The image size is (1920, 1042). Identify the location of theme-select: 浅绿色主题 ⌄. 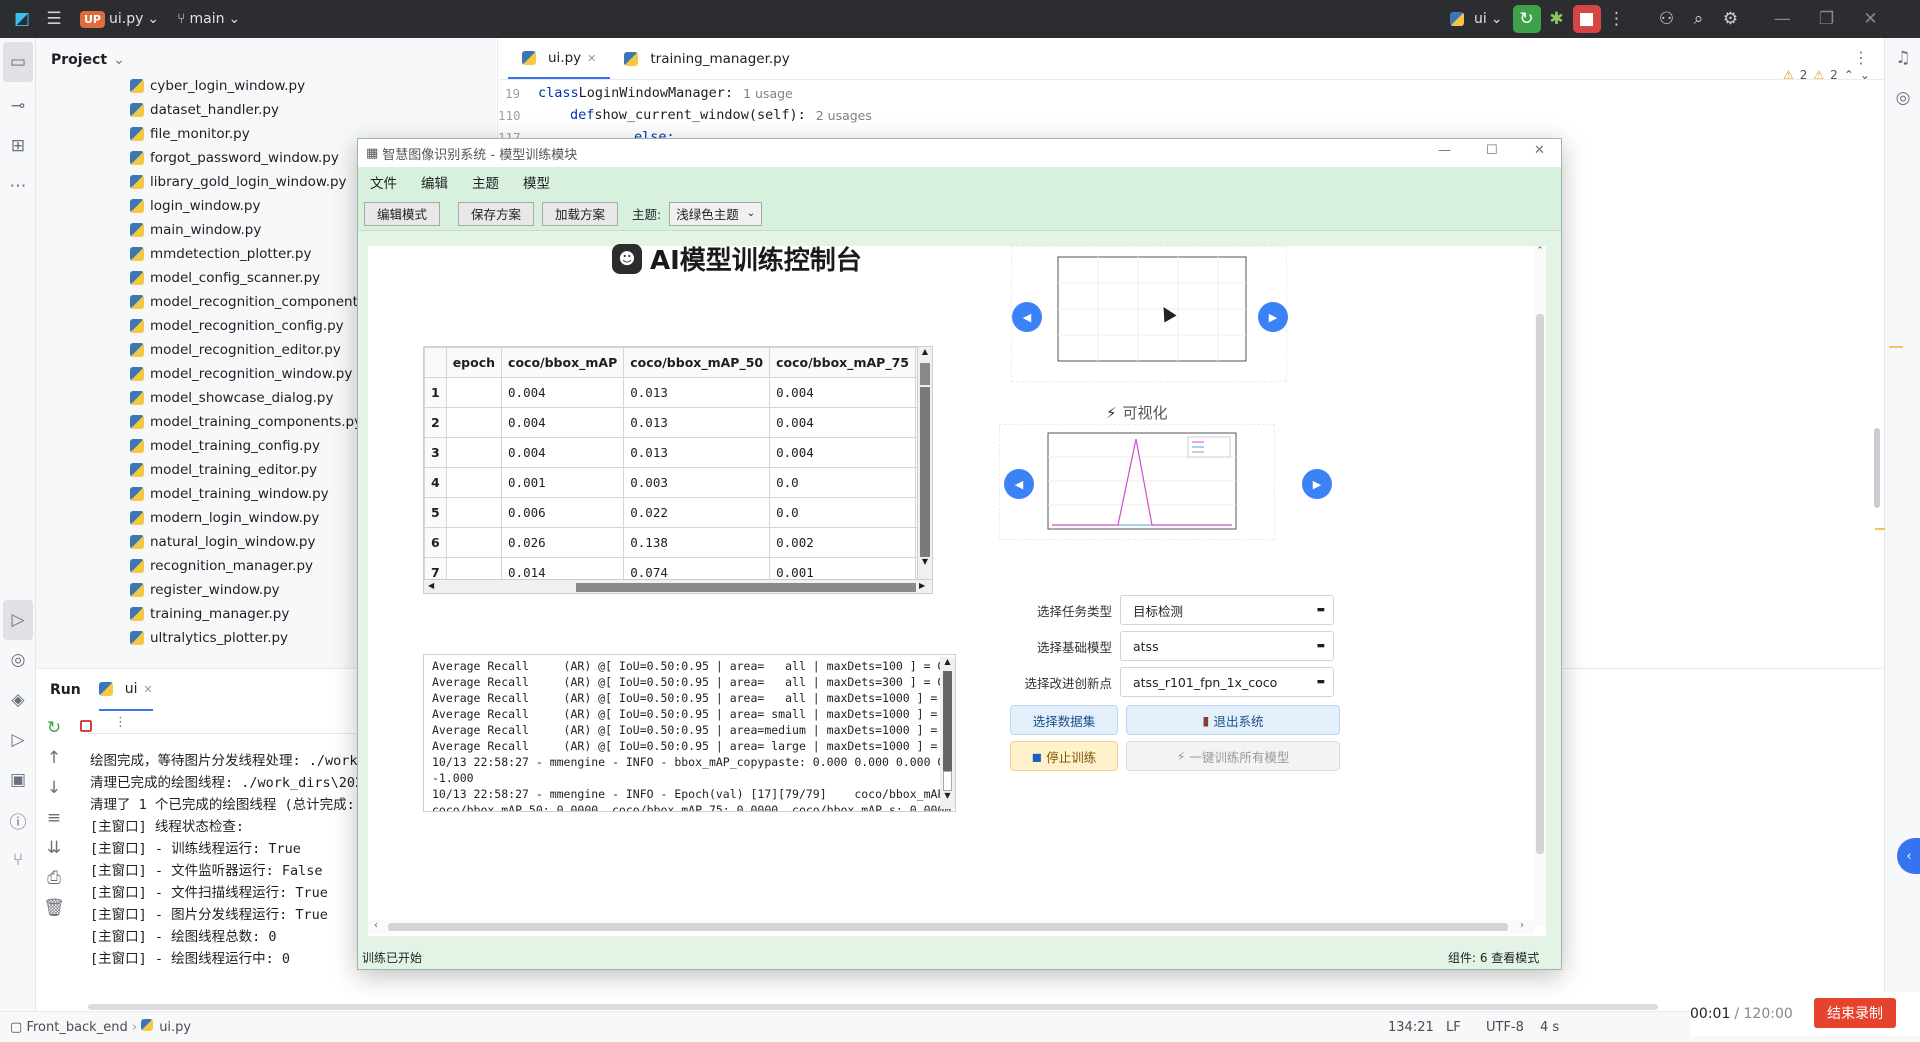
(716, 213).